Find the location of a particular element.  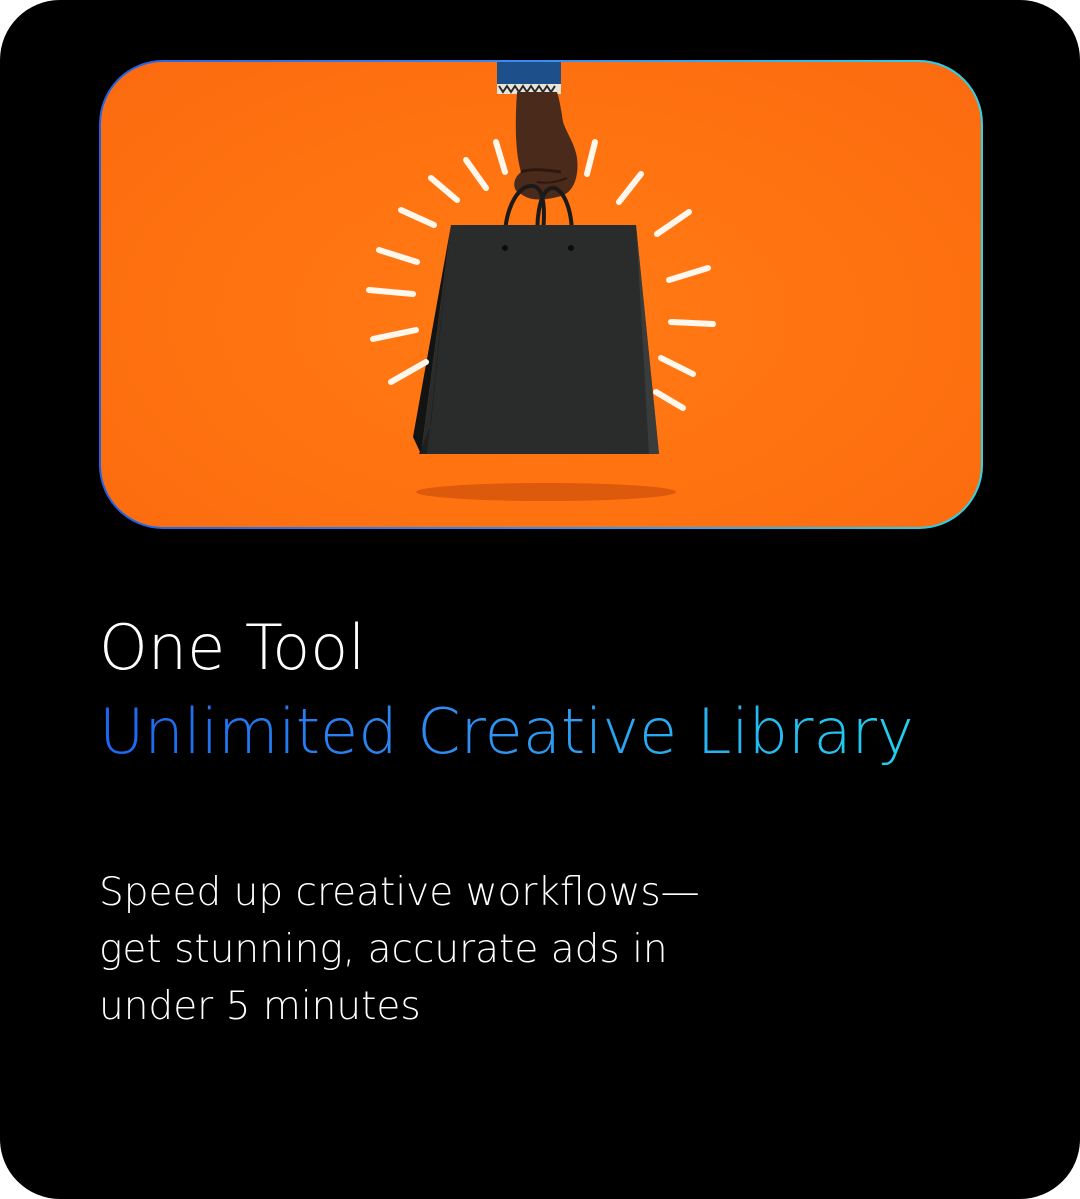

sleeve is located at coordinates (529, 78).